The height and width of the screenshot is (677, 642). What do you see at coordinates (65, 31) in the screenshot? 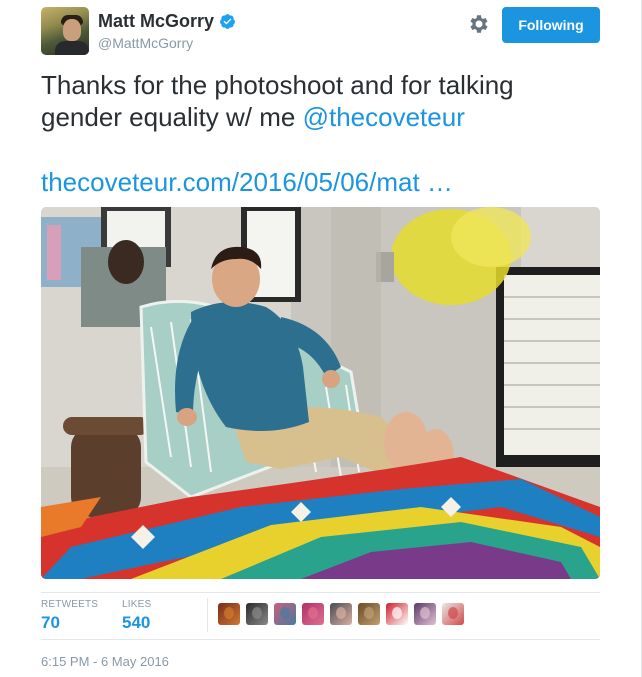
I see `avatar` at bounding box center [65, 31].